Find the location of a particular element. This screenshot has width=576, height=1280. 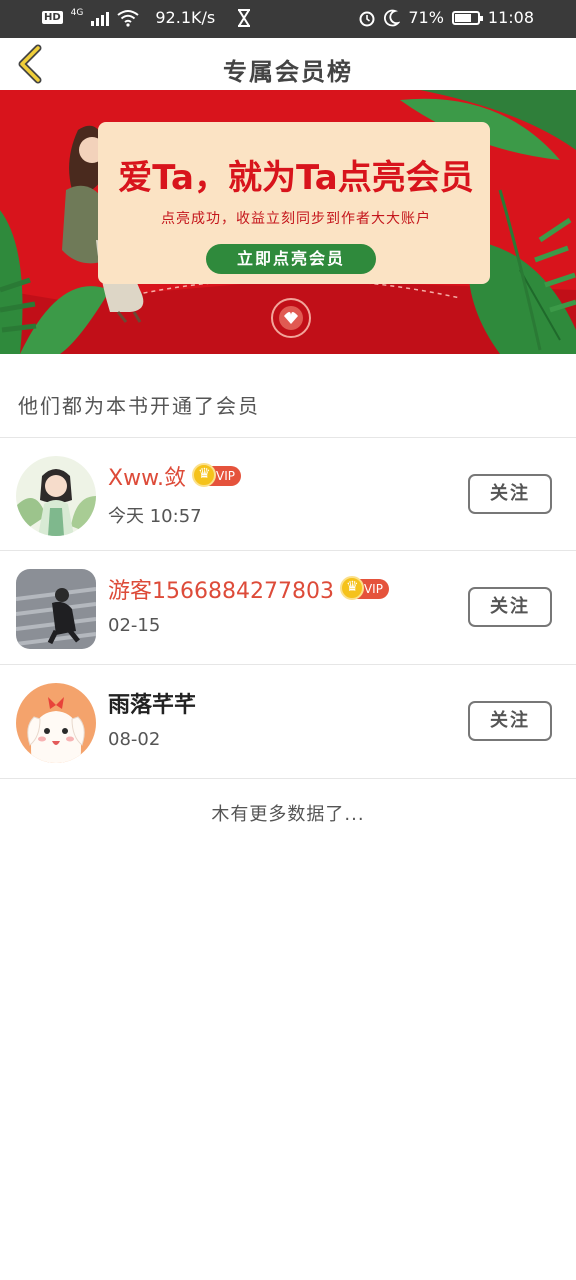

avatar-cartoon-icon is located at coordinates (56, 723).